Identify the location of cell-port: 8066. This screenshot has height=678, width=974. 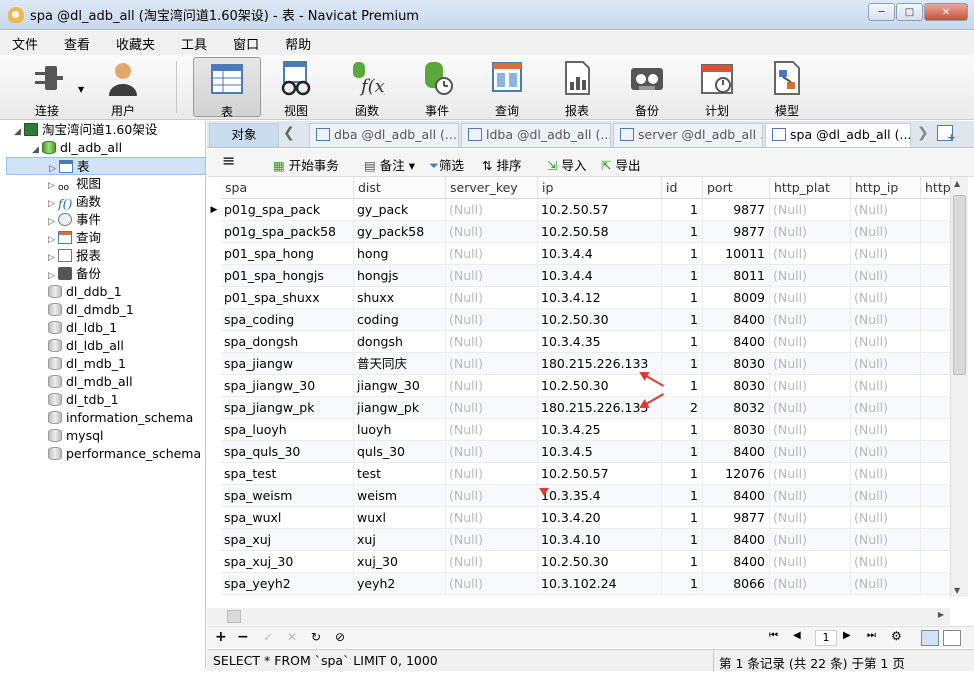
(736, 584).